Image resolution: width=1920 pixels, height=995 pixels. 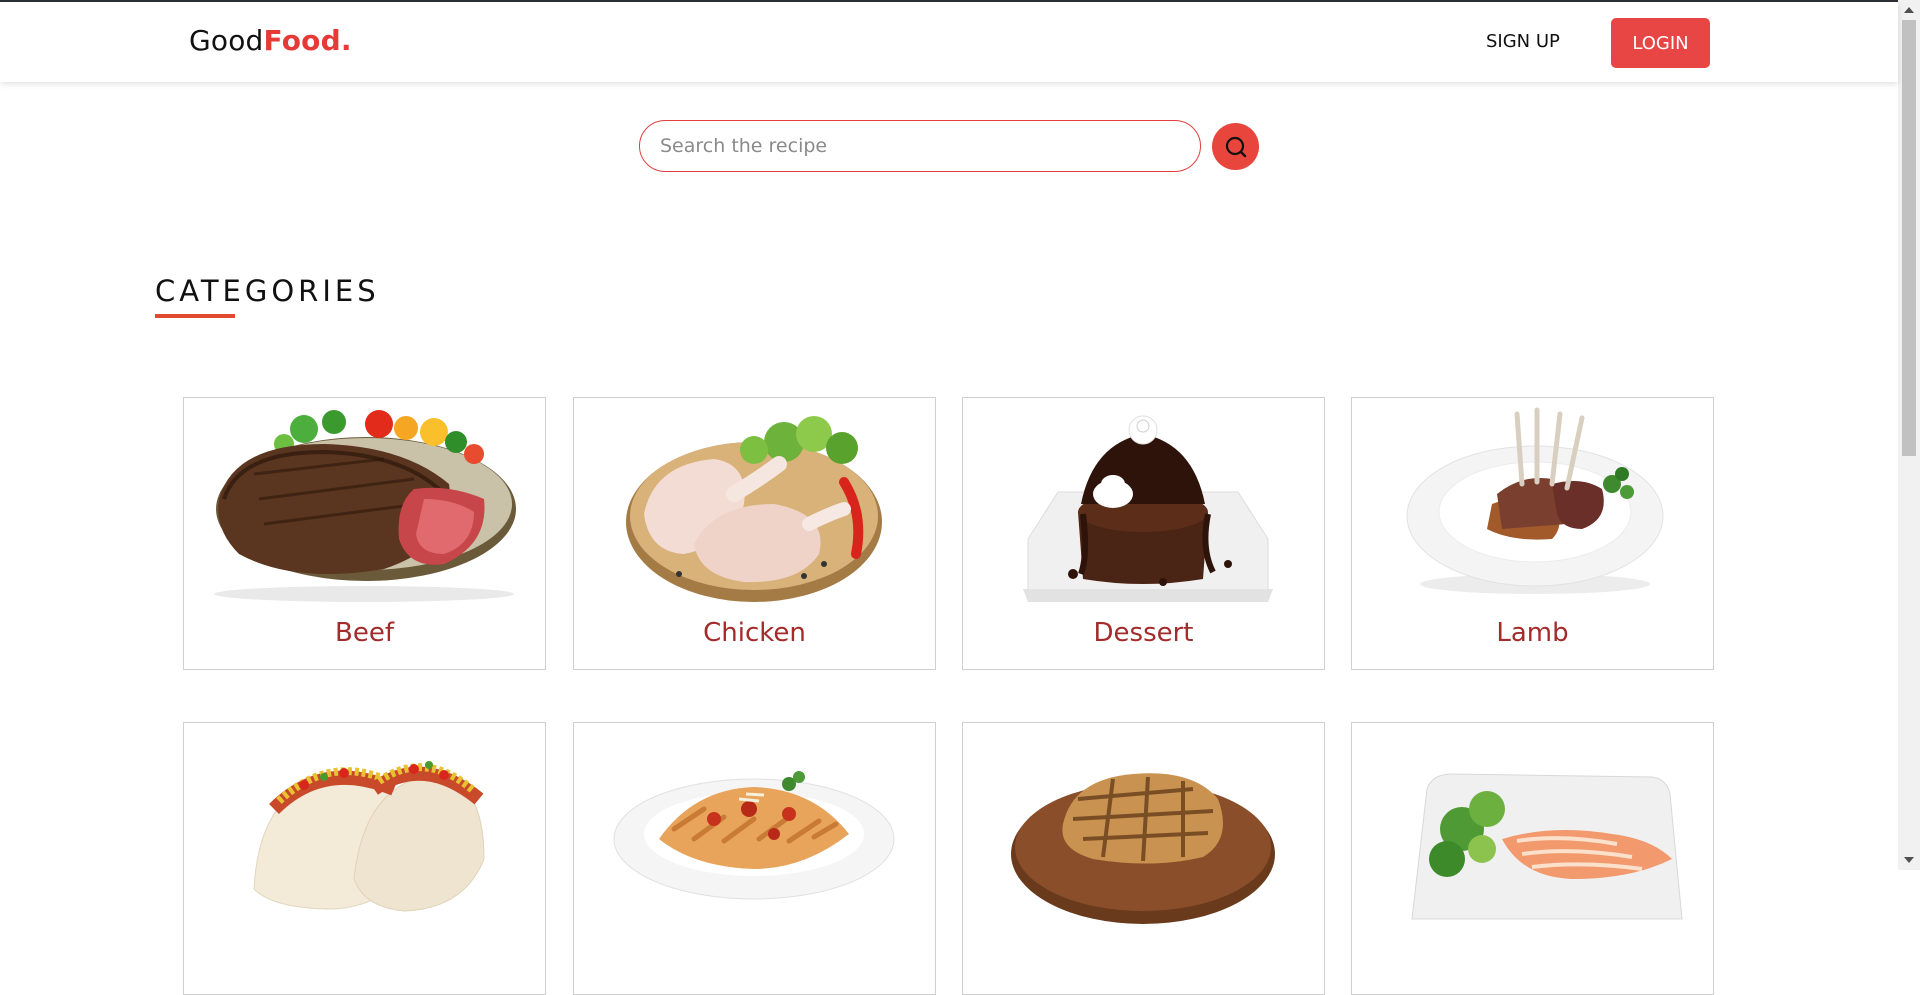 What do you see at coordinates (1532, 633) in the screenshot?
I see `category-label-lamb: Lamb` at bounding box center [1532, 633].